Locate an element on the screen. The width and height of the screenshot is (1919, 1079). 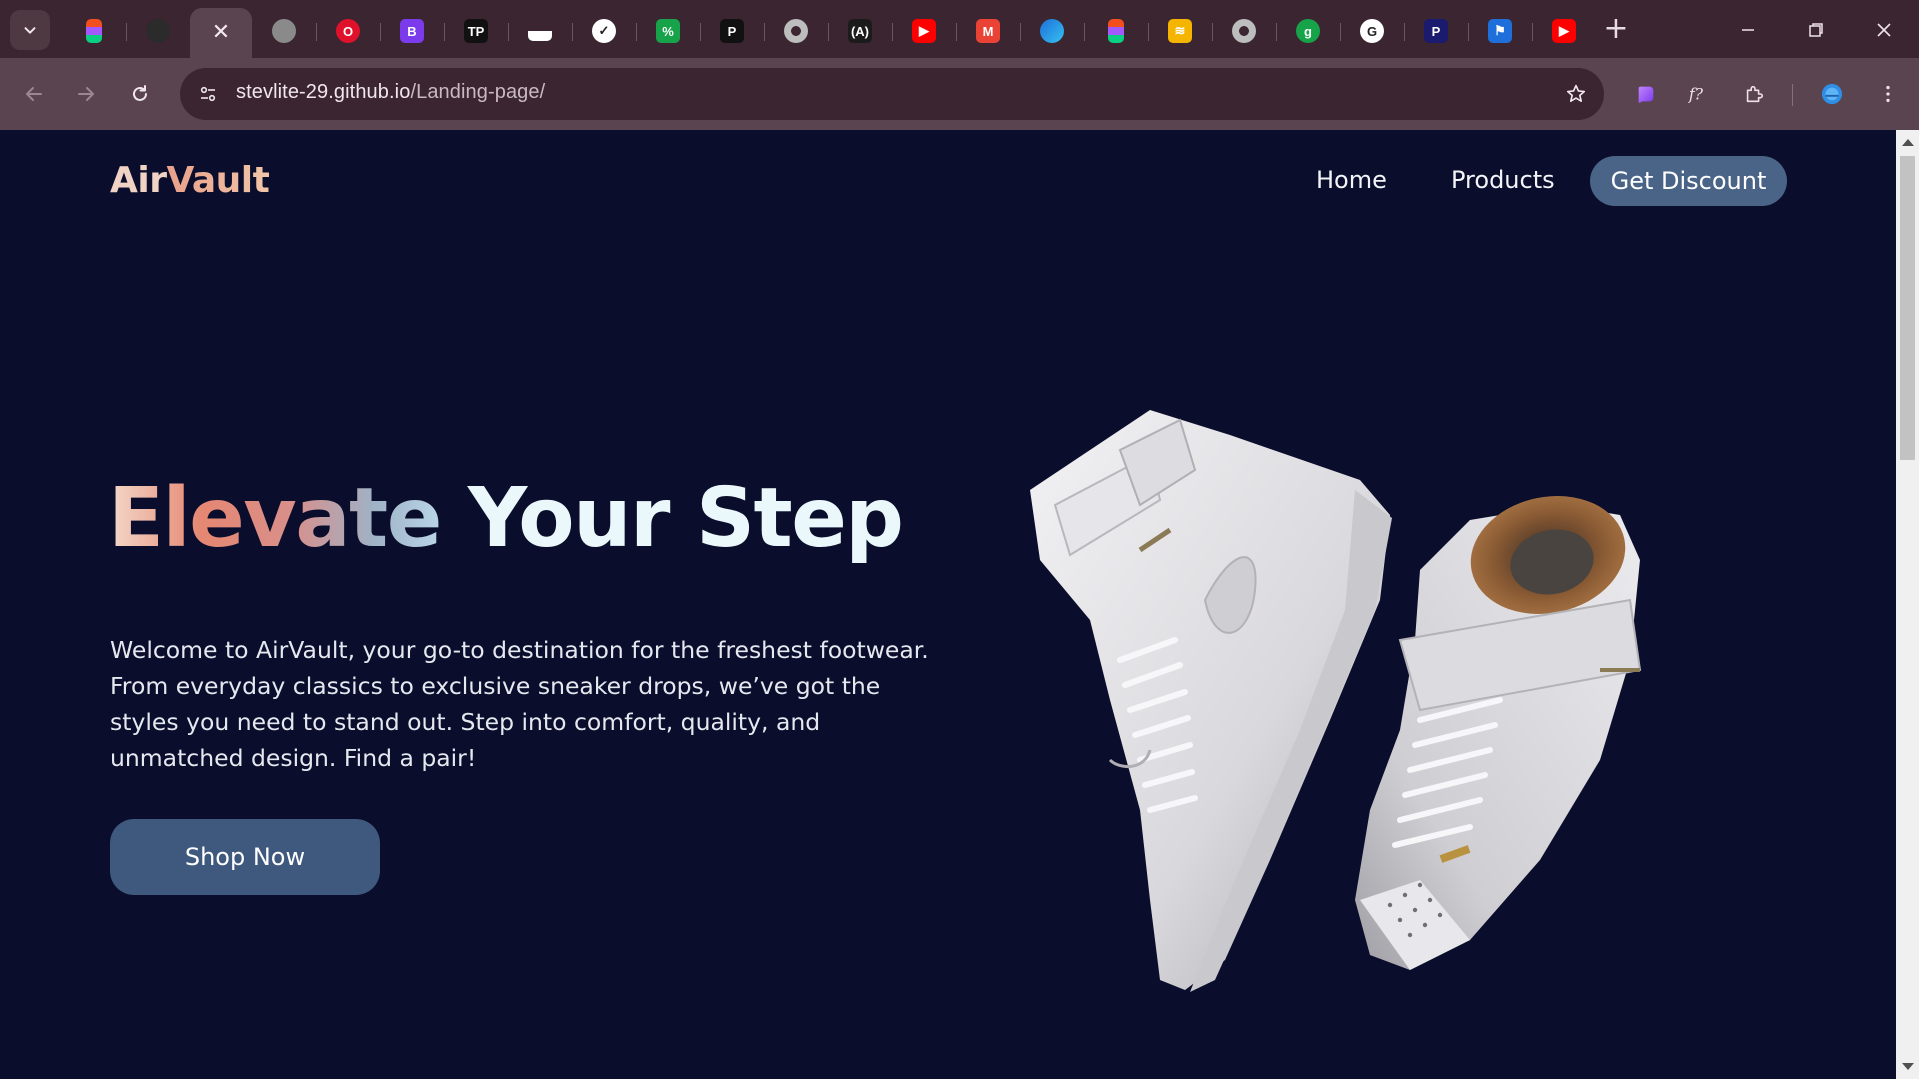
chevron-down-icon is located at coordinates (30, 30).